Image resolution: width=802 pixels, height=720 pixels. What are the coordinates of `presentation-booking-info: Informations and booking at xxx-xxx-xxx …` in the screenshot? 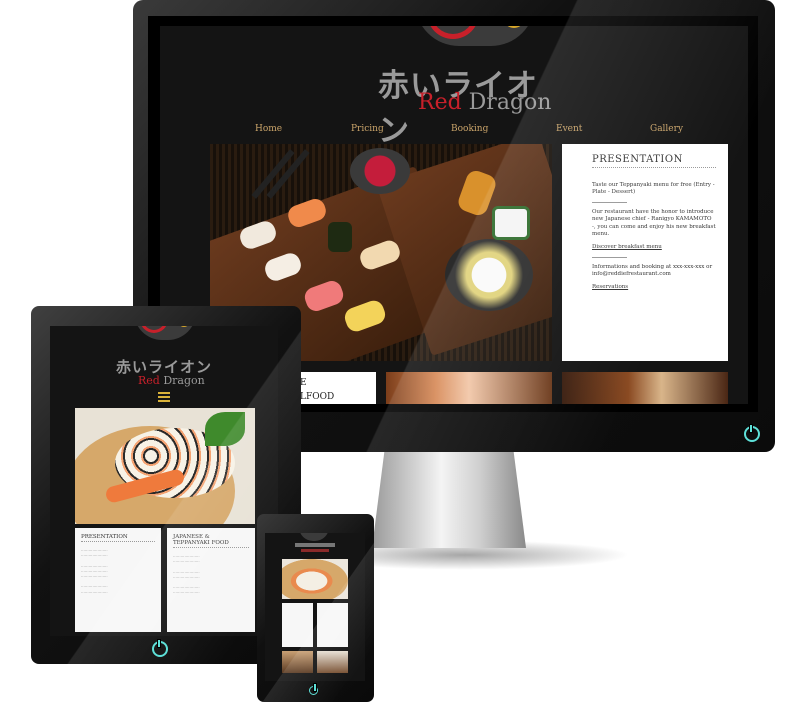 It's located at (652, 270).